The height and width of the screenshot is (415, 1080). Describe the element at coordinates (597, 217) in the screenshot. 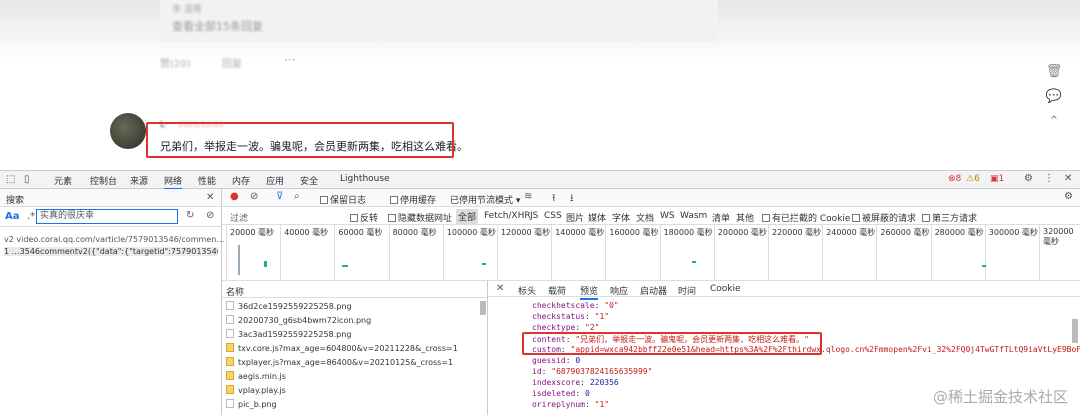

I see `type-filter-media: 媒体` at that location.